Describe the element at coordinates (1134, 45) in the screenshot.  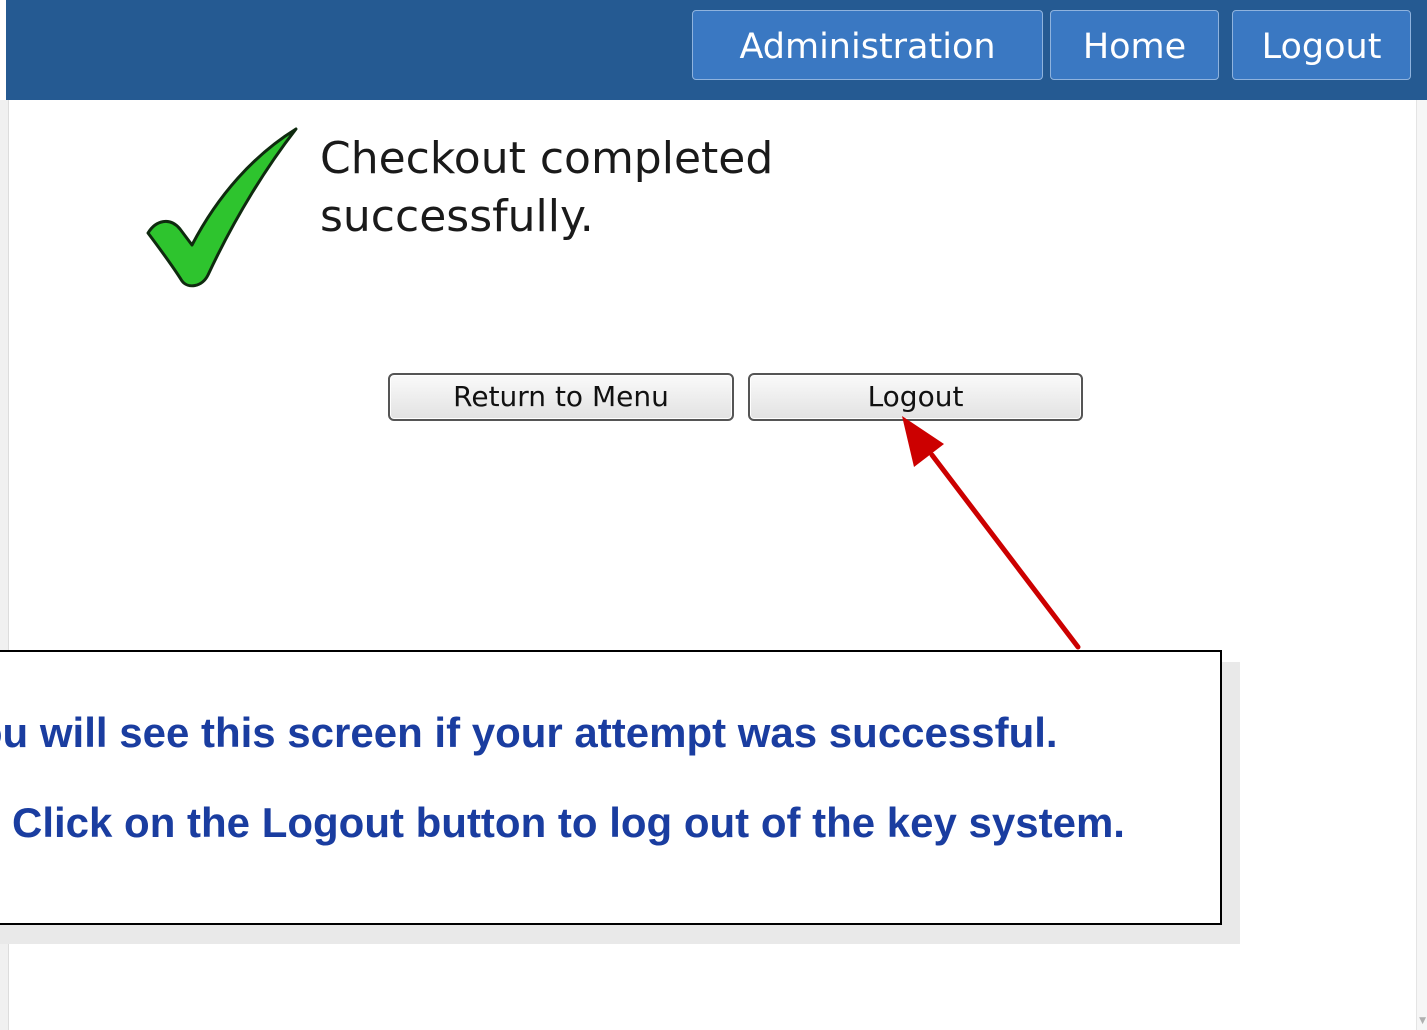
I see `home-button: Home` at that location.